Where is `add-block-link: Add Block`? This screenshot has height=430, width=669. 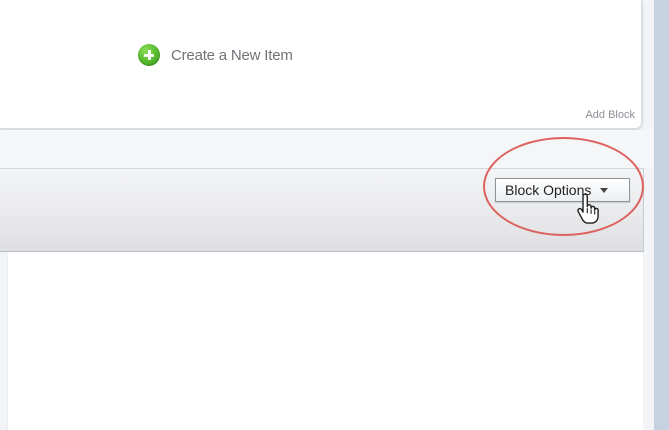 add-block-link: Add Block is located at coordinates (610, 115).